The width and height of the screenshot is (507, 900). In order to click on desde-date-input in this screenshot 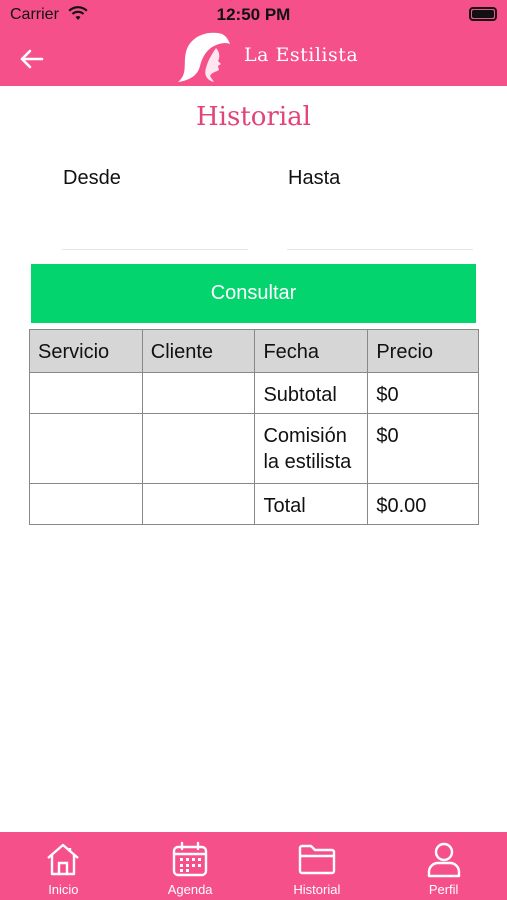, I will do `click(155, 232)`.